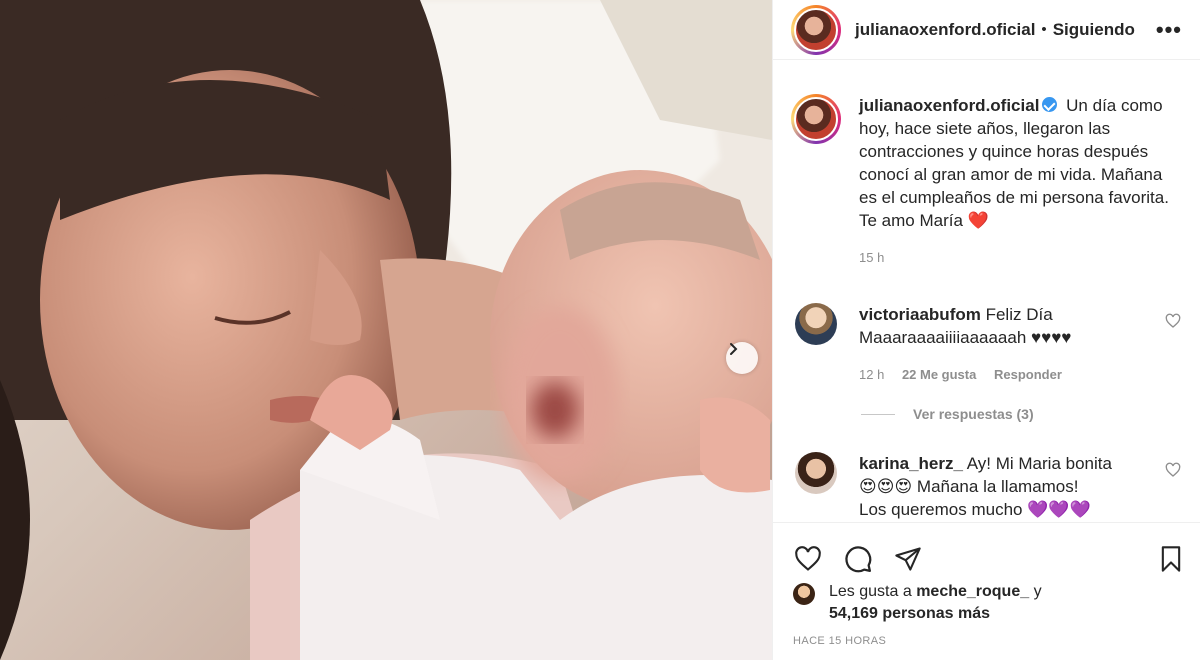 The height and width of the screenshot is (660, 1200). Describe the element at coordinates (997, 486) in the screenshot. I see `comment-text: Mañana la llamamos!` at that location.